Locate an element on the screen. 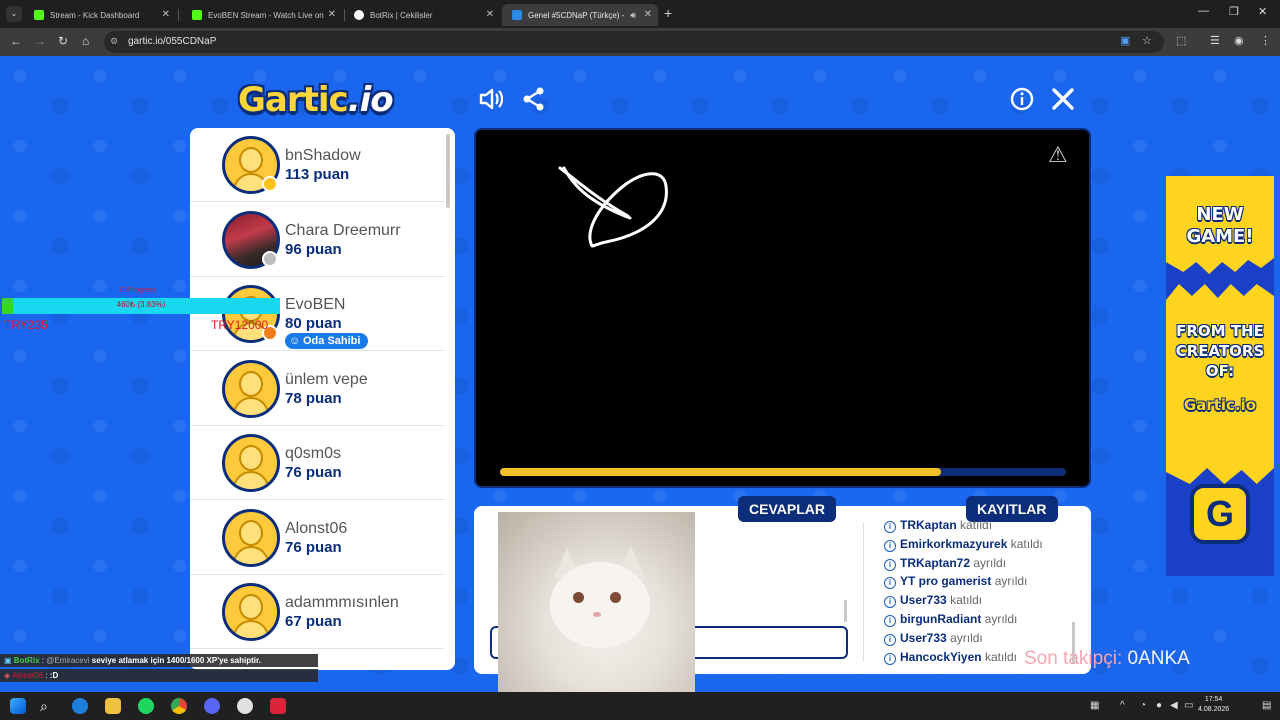 Image resolution: width=1280 pixels, height=720 pixels. stream-chat-message: ◈ Alonst06 : :D is located at coordinates (159, 675).